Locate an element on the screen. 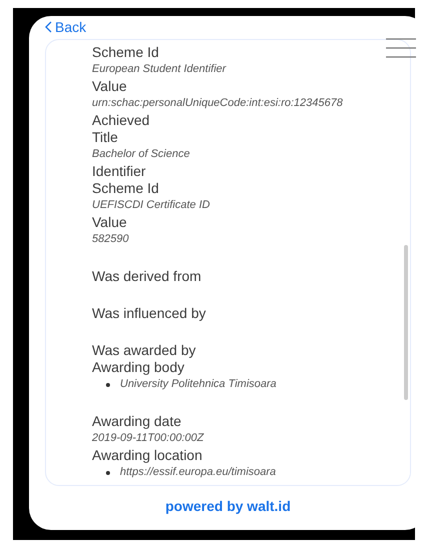 The image size is (437, 545). field-label: Awarding location is located at coordinates (148, 455).